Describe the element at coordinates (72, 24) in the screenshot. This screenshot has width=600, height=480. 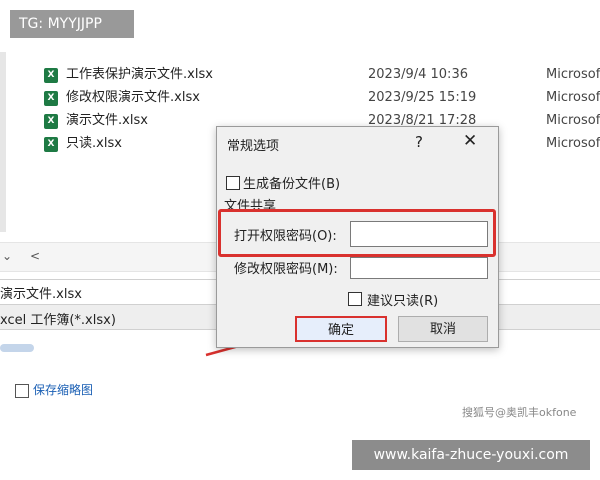
I see `watermark-top: TG: MYYJJPP` at that location.